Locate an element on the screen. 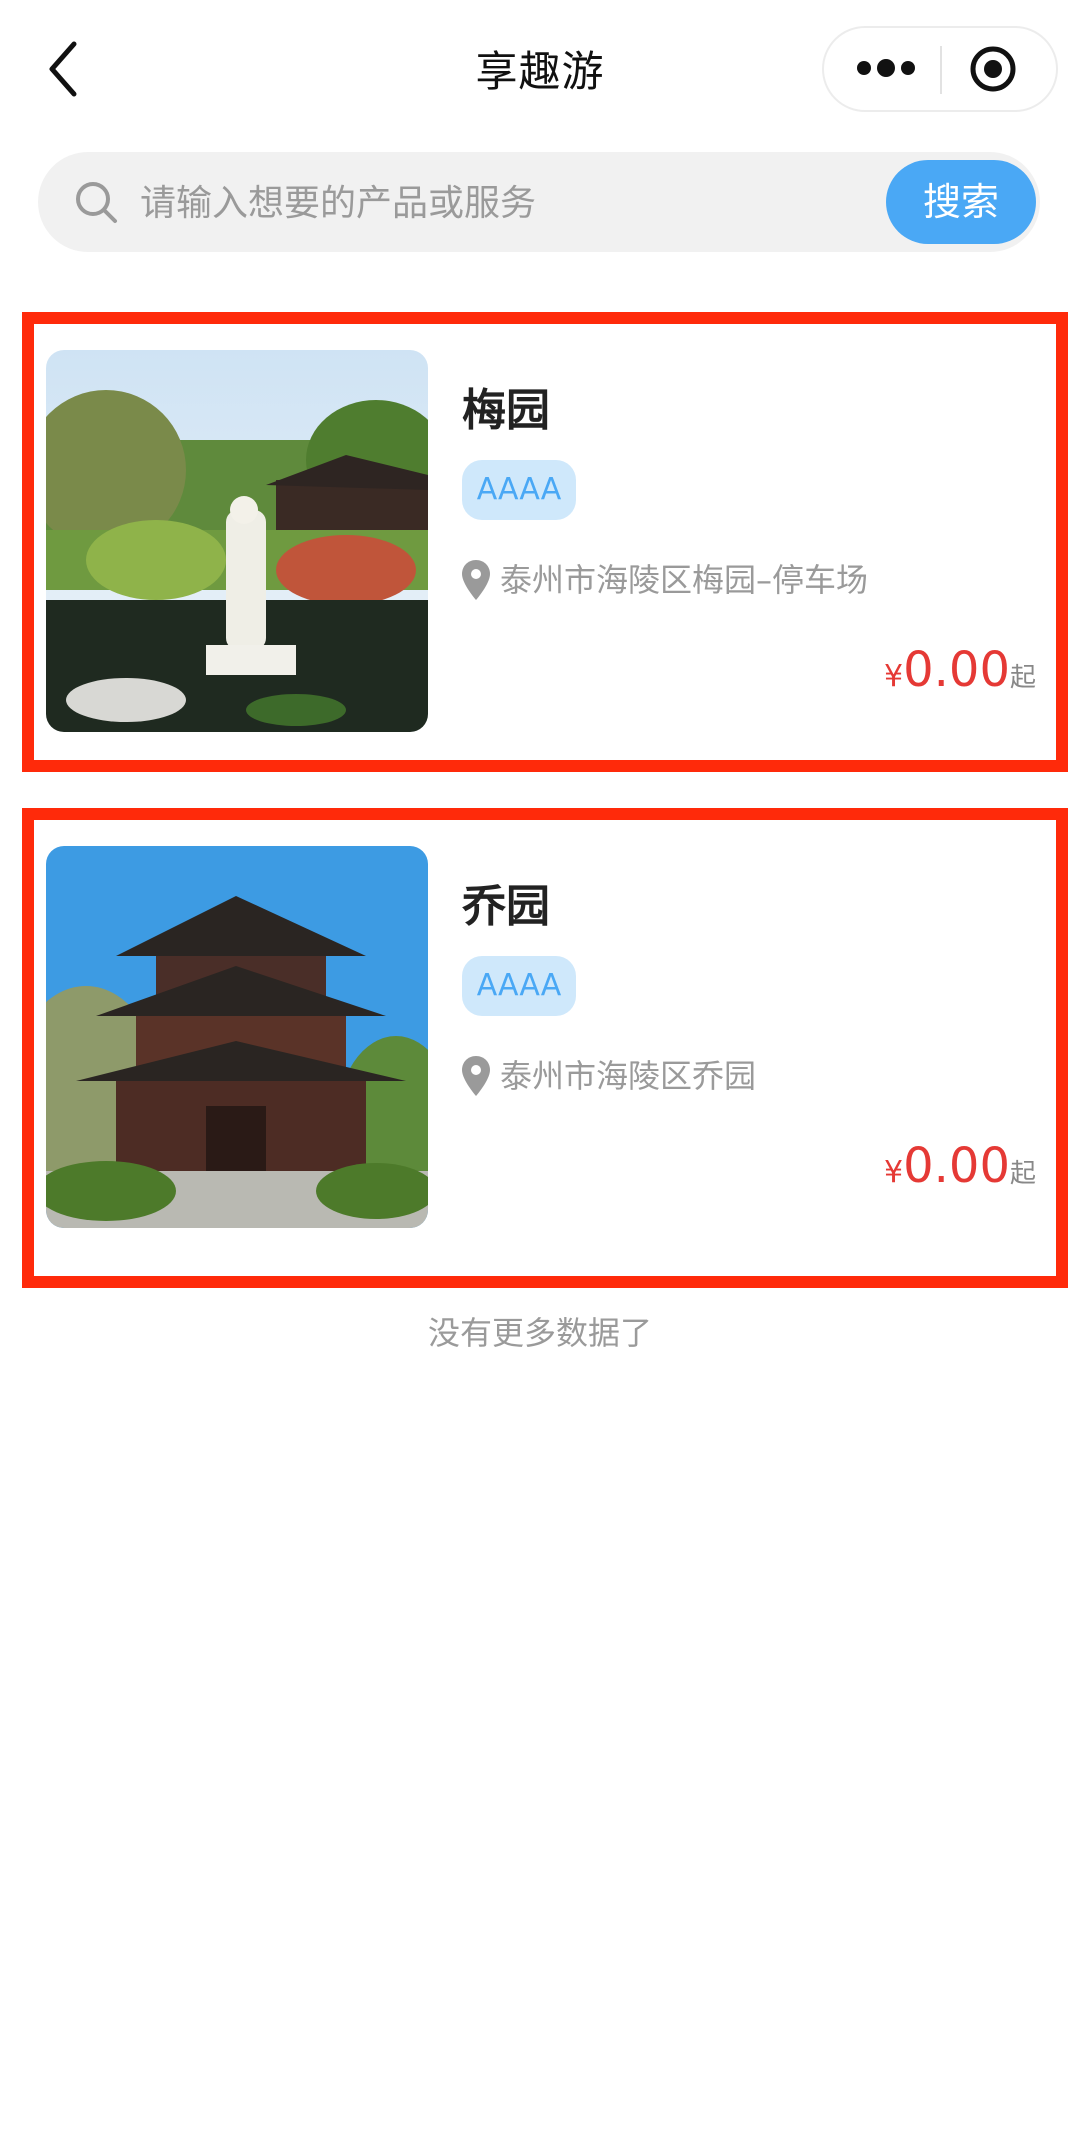 The image size is (1080, 2151). search-bar: 搜索 is located at coordinates (539, 202).